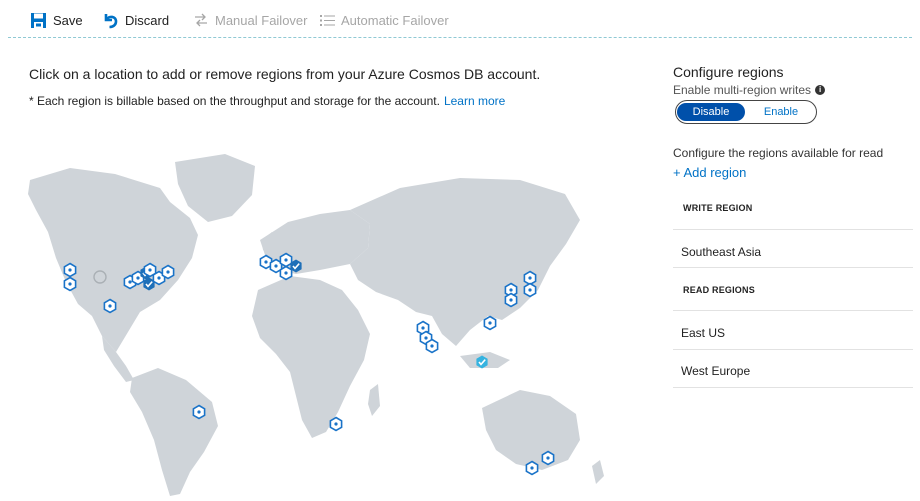 This screenshot has width=920, height=501. Describe the element at coordinates (718, 208) in the screenshot. I see `write-region-header: WRITE REGION` at that location.